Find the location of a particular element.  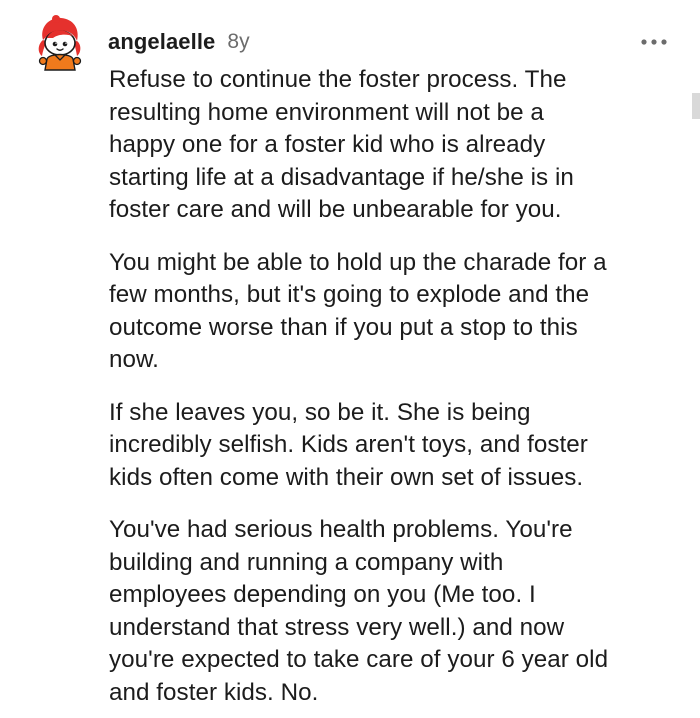

more-options-button is located at coordinates (654, 42).